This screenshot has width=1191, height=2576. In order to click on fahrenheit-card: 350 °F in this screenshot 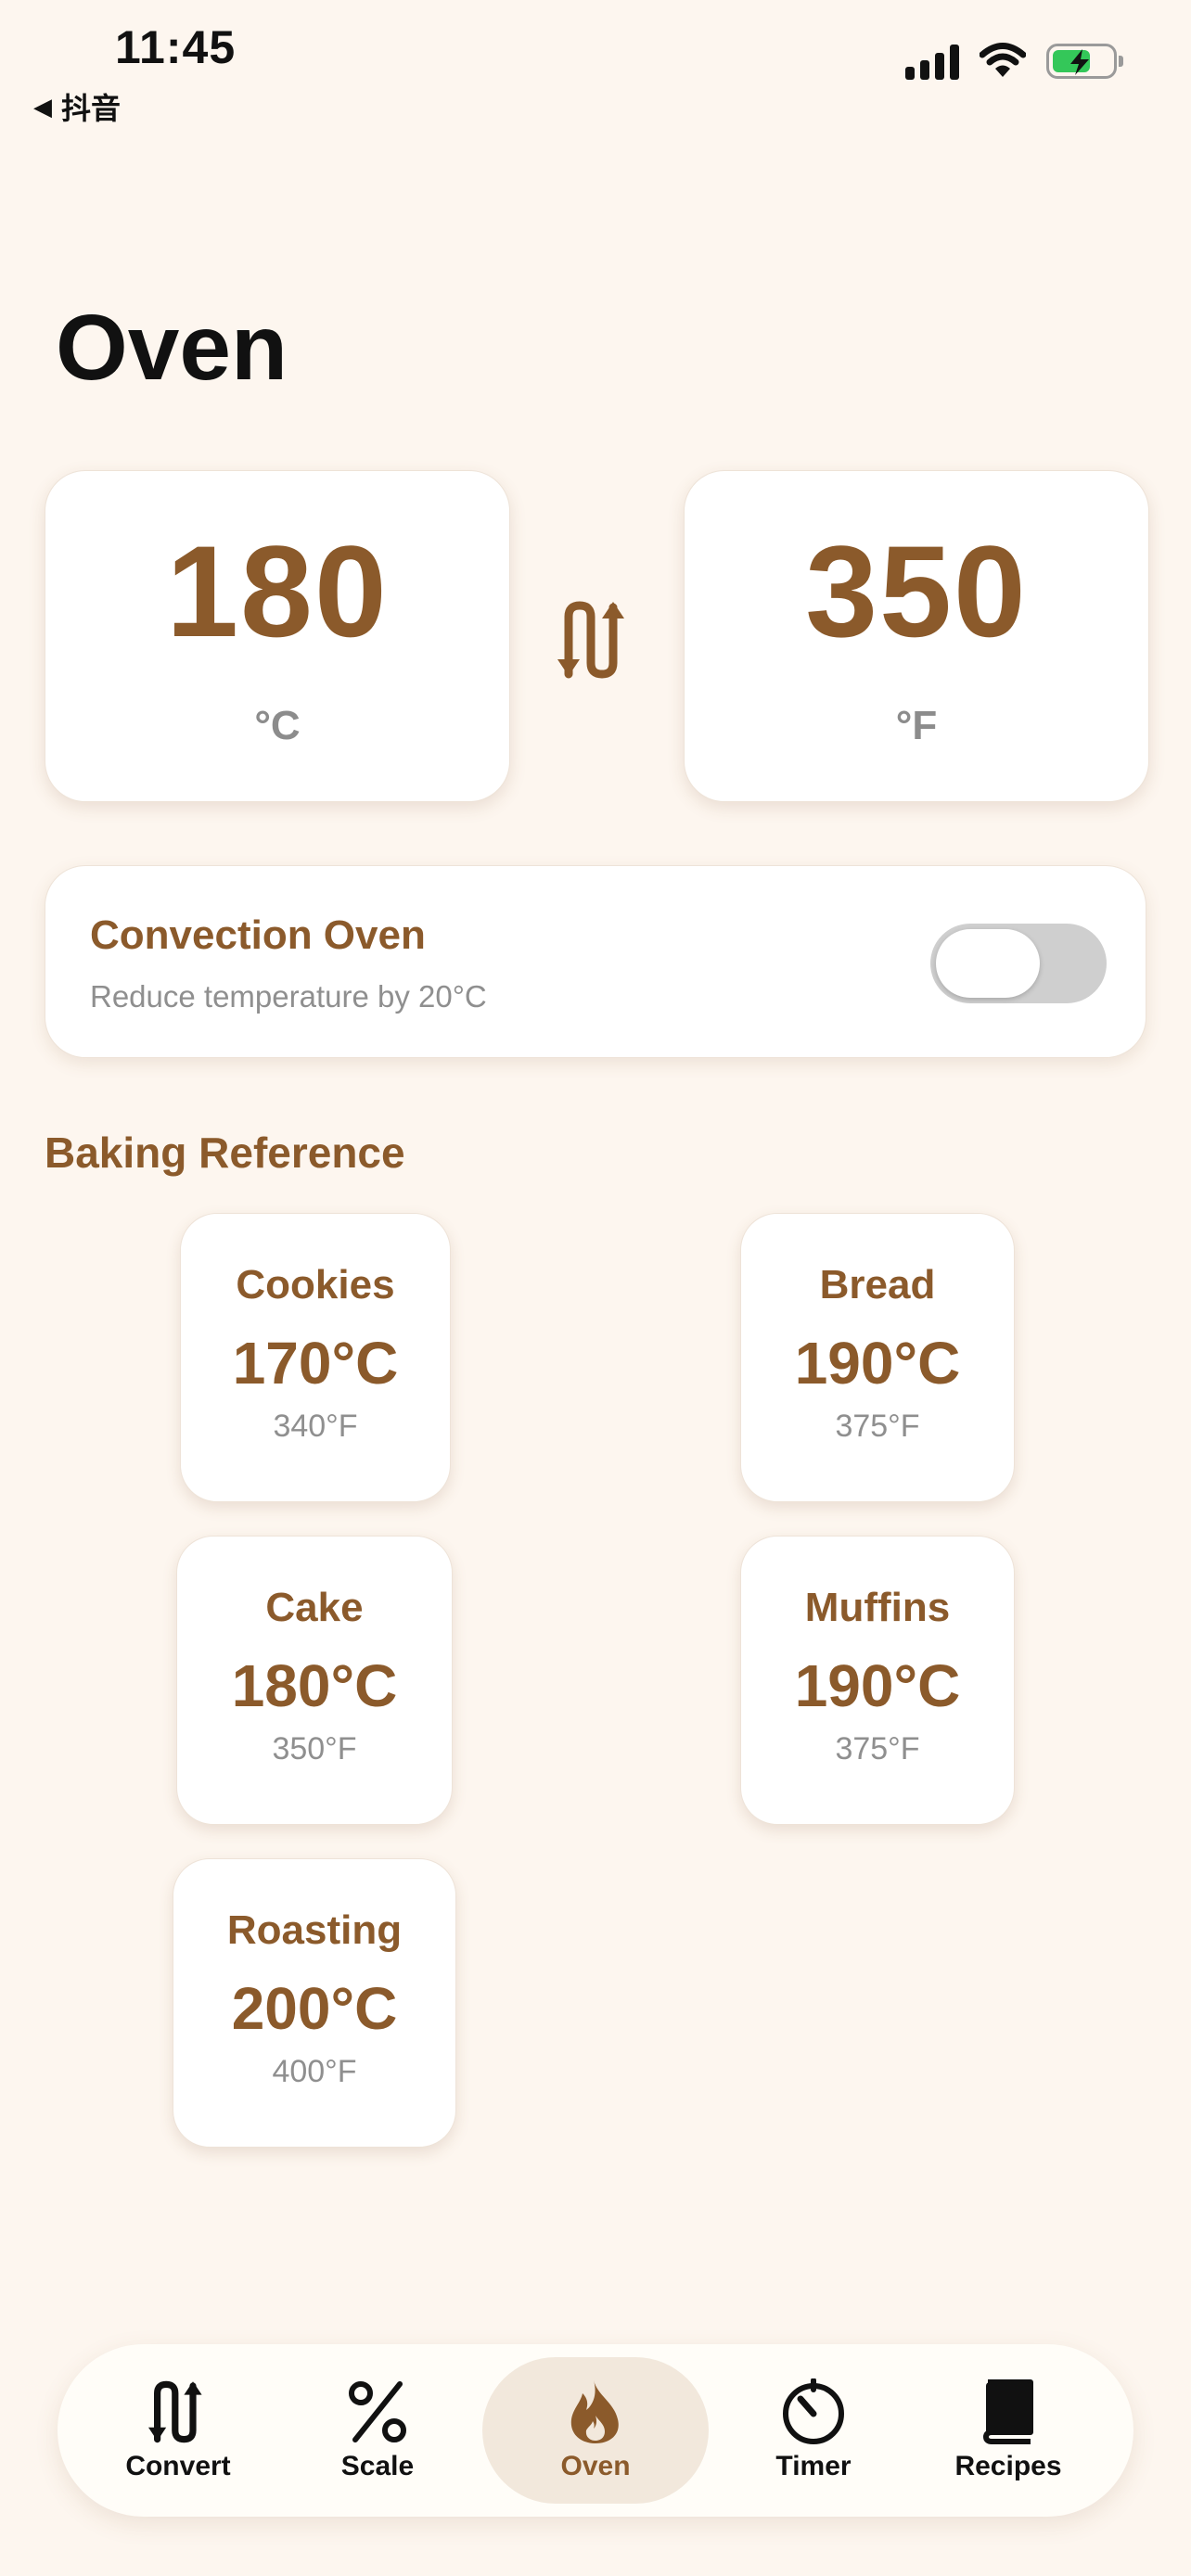, I will do `click(916, 636)`.